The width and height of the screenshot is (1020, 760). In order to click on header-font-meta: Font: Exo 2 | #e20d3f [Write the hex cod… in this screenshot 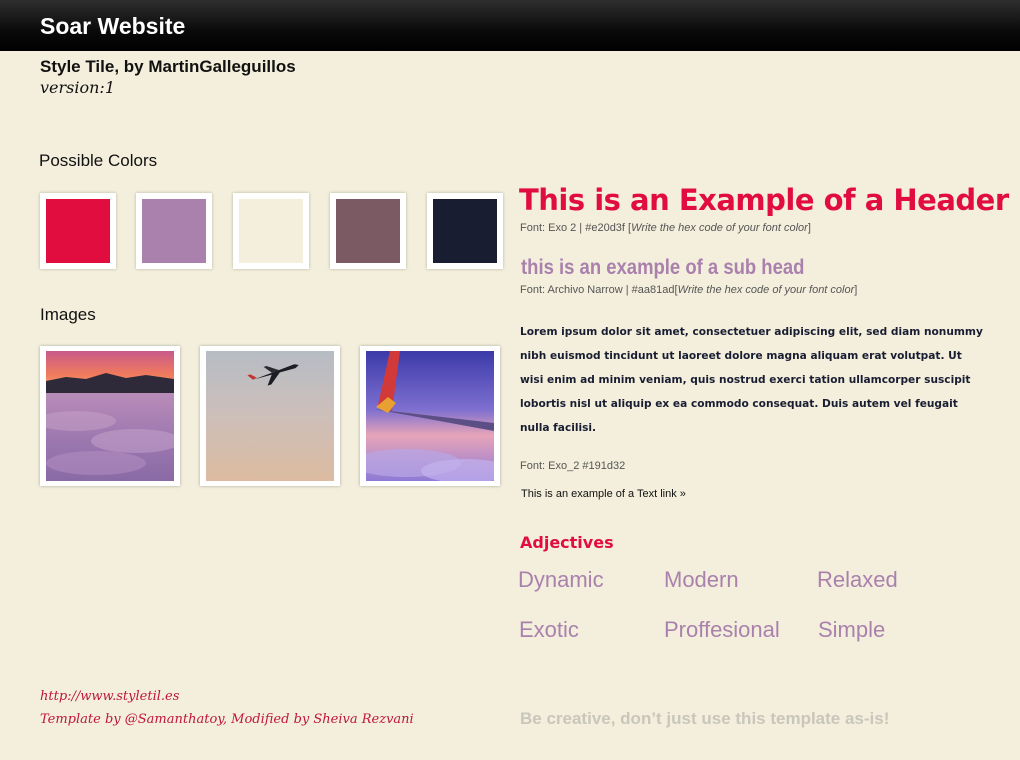, I will do `click(665, 228)`.